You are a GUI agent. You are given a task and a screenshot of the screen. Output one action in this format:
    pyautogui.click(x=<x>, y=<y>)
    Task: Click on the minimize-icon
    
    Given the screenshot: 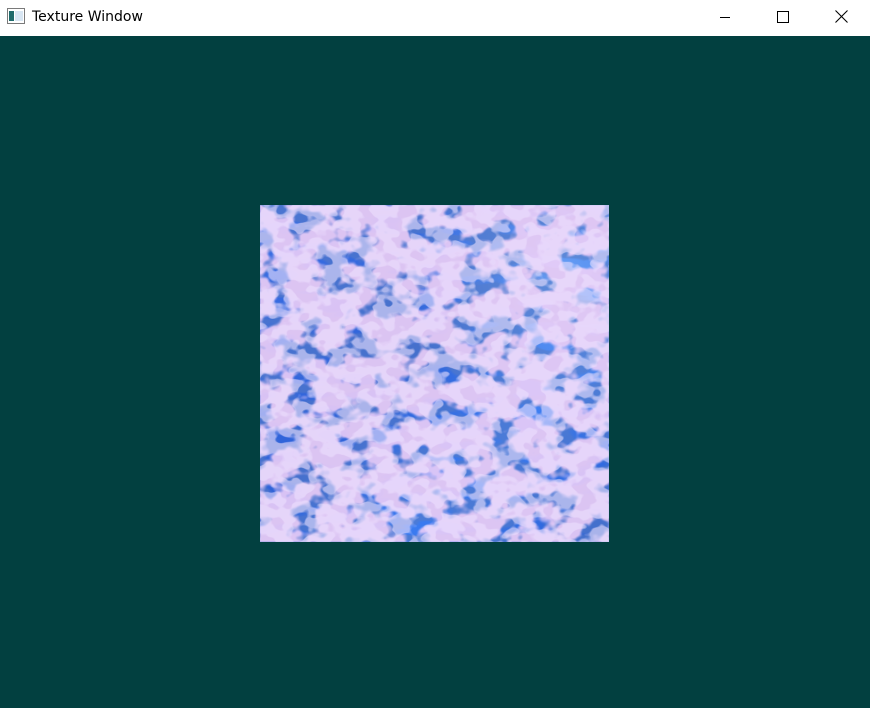 What is the action you would take?
    pyautogui.click(x=725, y=17)
    